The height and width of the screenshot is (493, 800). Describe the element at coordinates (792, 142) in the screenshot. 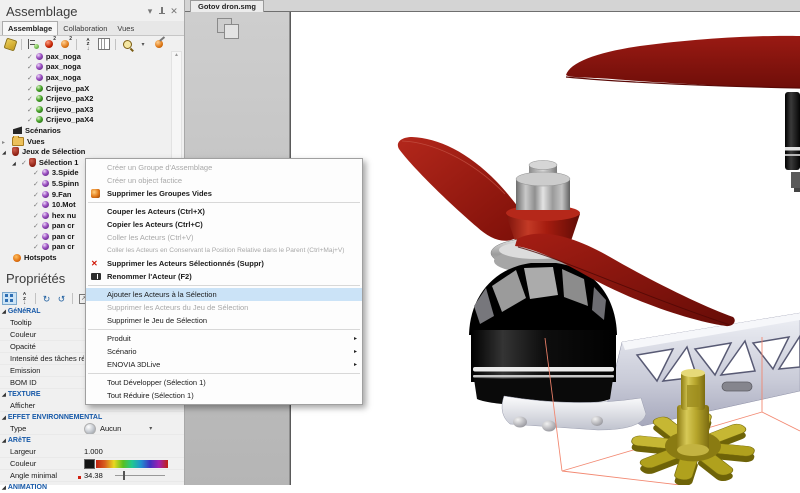

I see `second-motor` at that location.